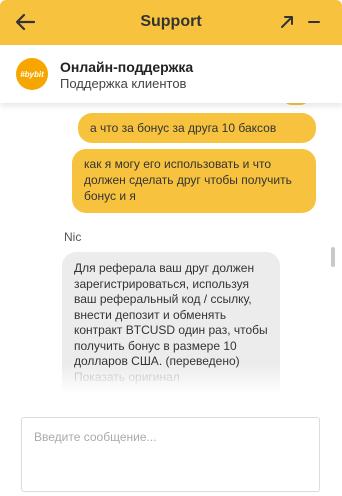 This screenshot has height=496, width=342. Describe the element at coordinates (73, 237) in the screenshot. I see `message-sender: Nic` at that location.